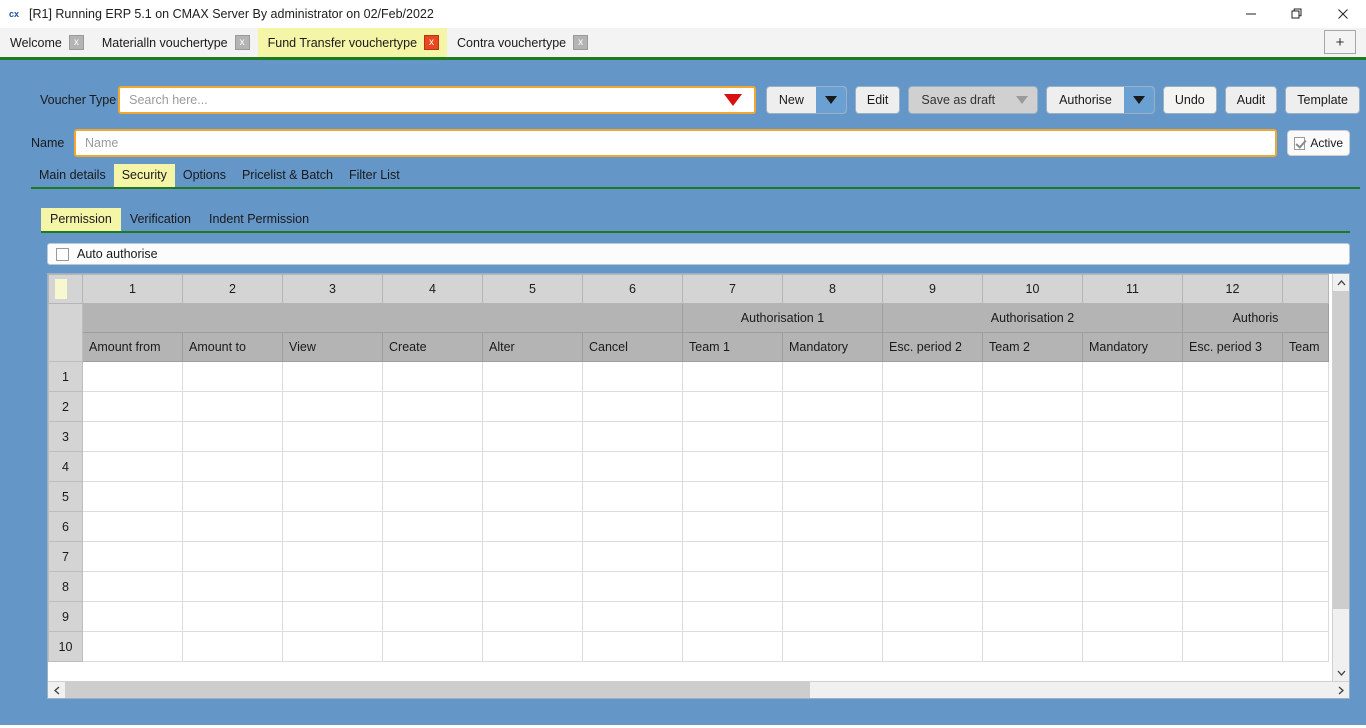 The width and height of the screenshot is (1366, 728). I want to click on tab-indent-permission: Indent Permission, so click(259, 219).